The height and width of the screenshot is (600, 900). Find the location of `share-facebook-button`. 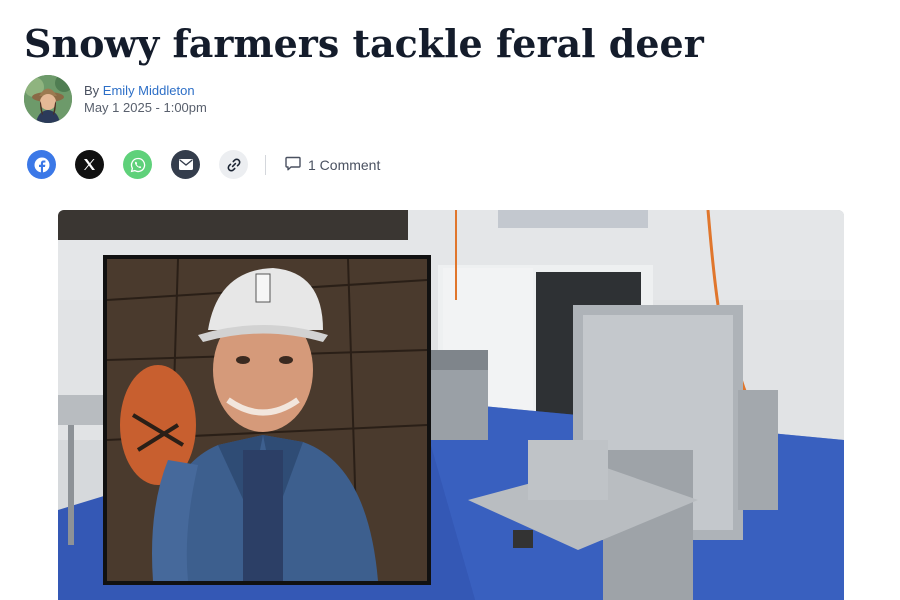

share-facebook-button is located at coordinates (41, 164).